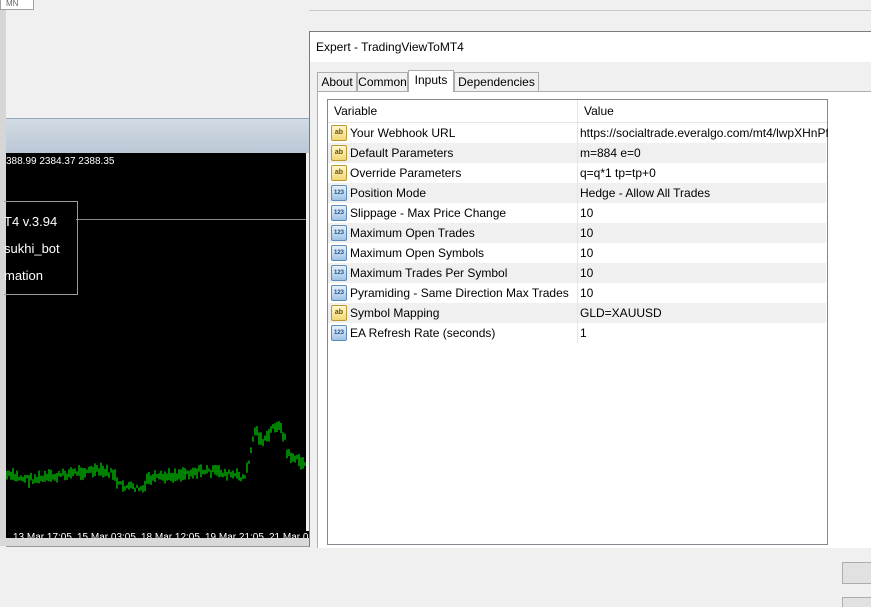  I want to click on variable-cell: ab Your Webhook URL, so click(452, 133).